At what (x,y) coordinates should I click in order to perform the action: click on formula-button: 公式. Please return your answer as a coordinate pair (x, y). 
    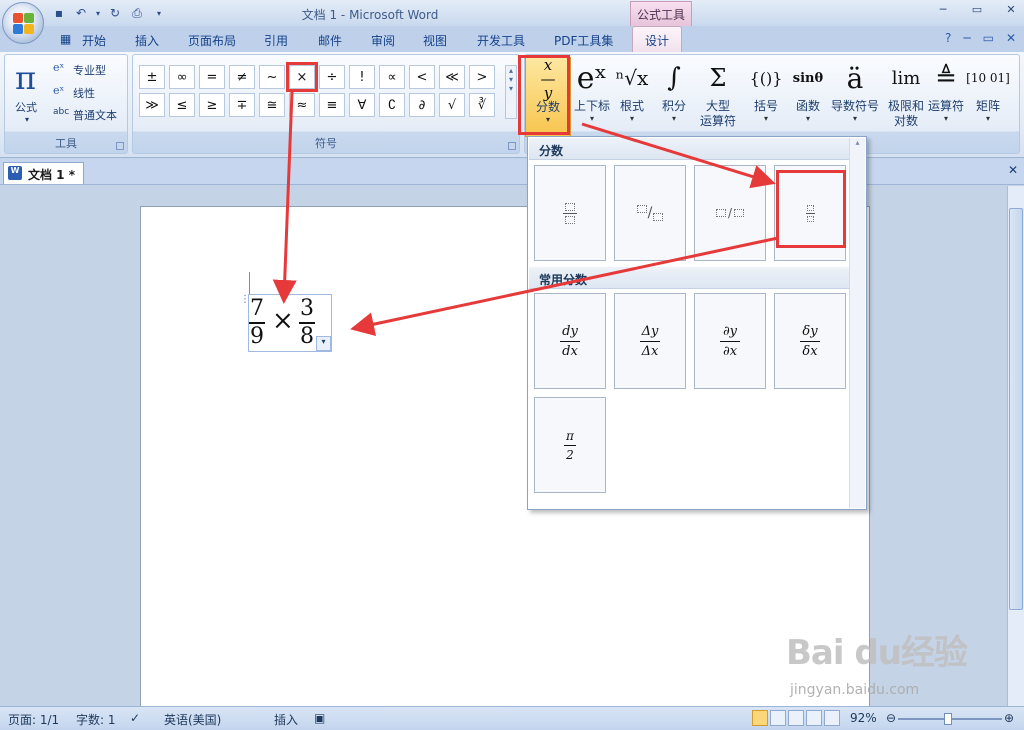
    Looking at the image, I should click on (26, 107).